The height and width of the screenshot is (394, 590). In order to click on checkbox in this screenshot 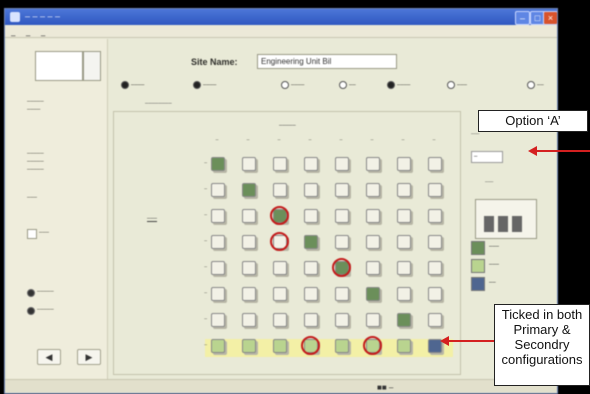, I will do `click(32, 234)`.